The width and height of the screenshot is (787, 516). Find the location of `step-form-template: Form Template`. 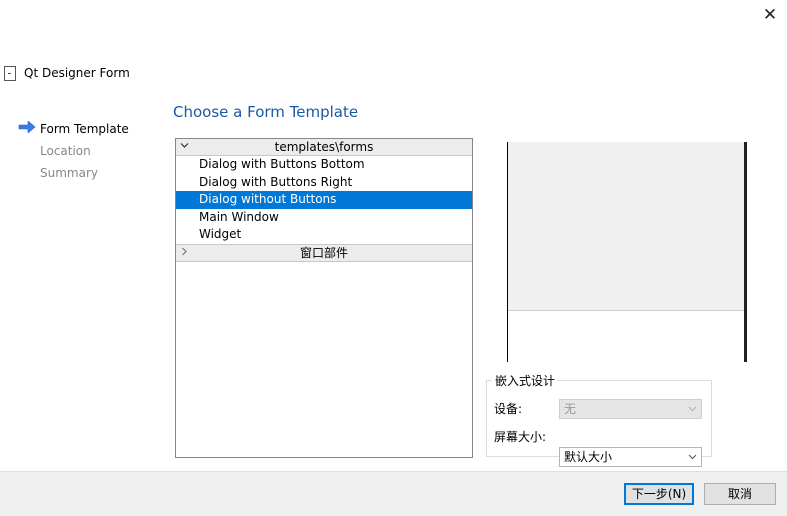

step-form-template: Form Template is located at coordinates (73, 129).